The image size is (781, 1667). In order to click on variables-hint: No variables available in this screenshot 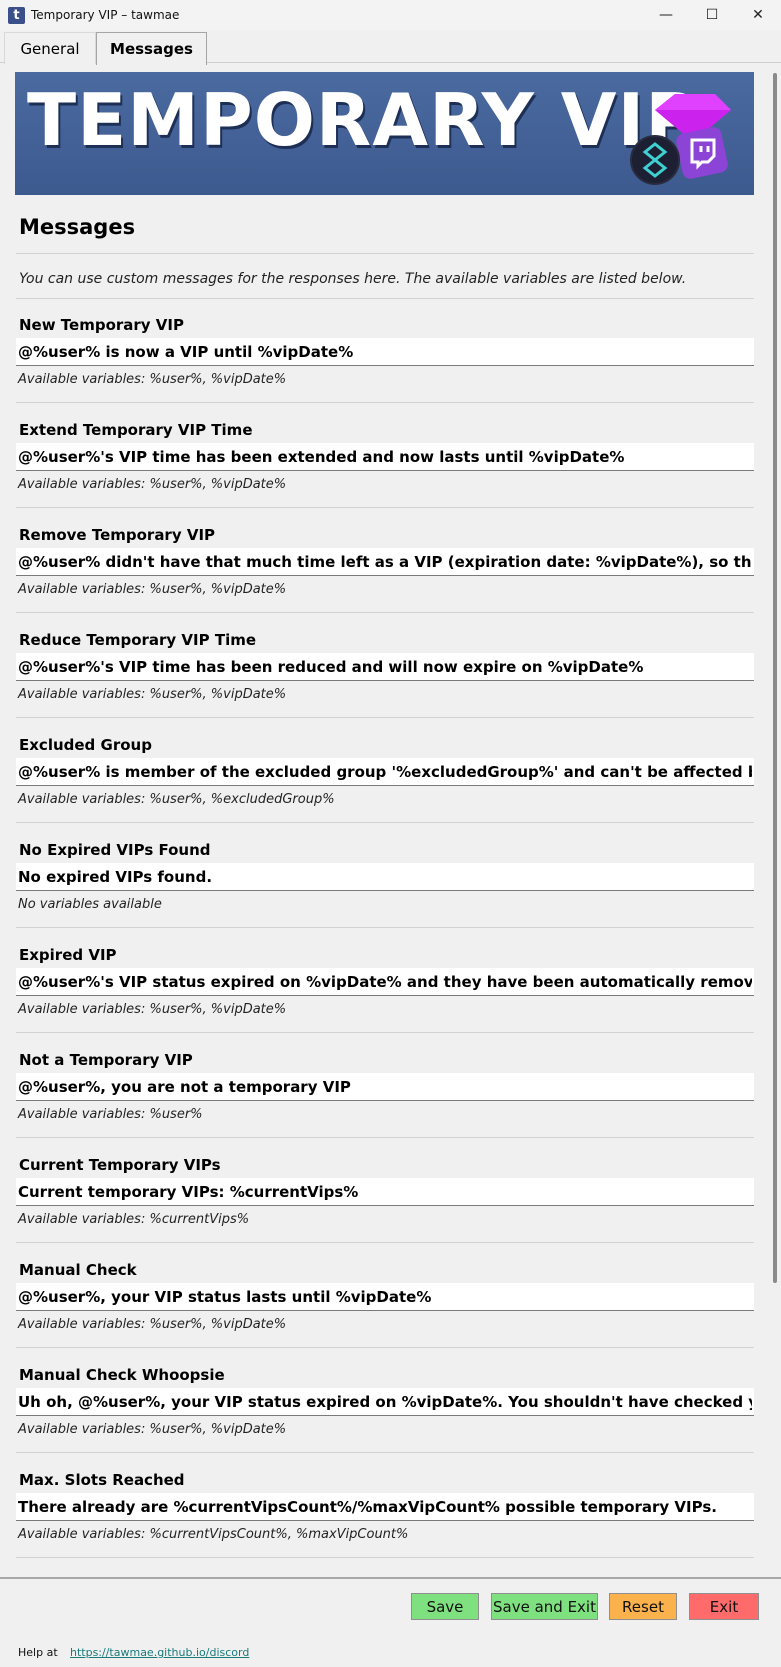, I will do `click(90, 904)`.